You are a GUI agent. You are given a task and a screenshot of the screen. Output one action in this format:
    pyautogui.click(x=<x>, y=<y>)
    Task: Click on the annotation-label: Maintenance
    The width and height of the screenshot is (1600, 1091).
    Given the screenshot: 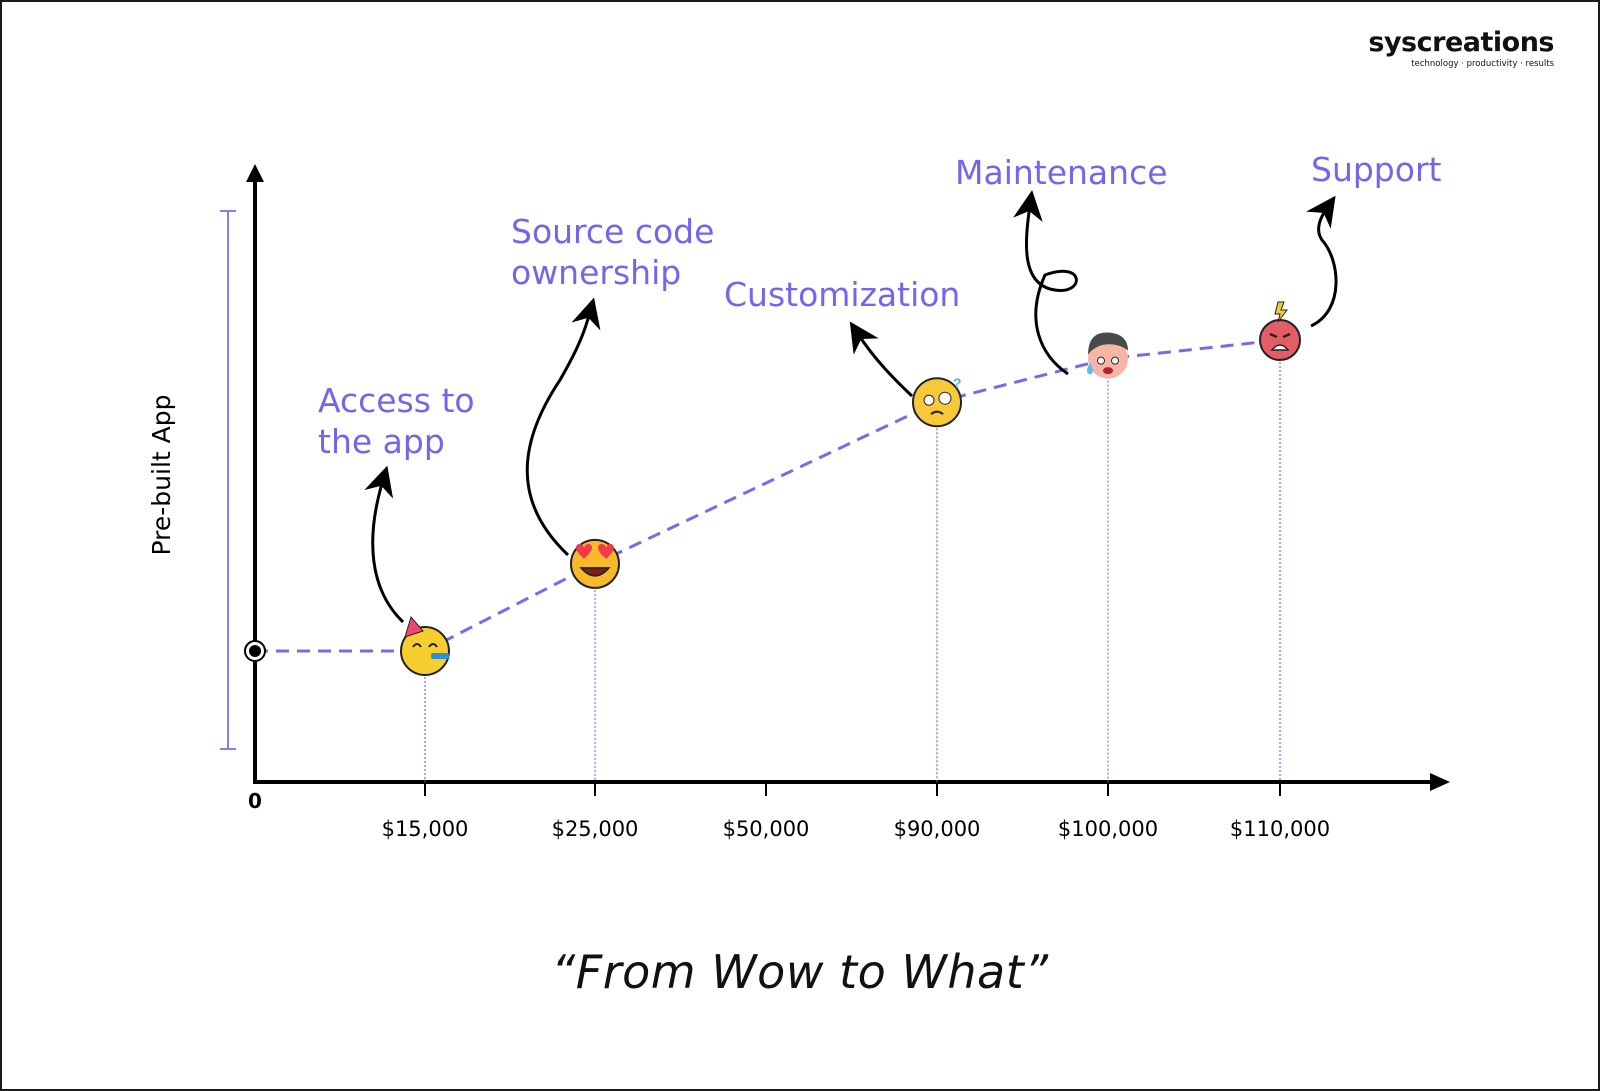 What is the action you would take?
    pyautogui.click(x=1061, y=172)
    